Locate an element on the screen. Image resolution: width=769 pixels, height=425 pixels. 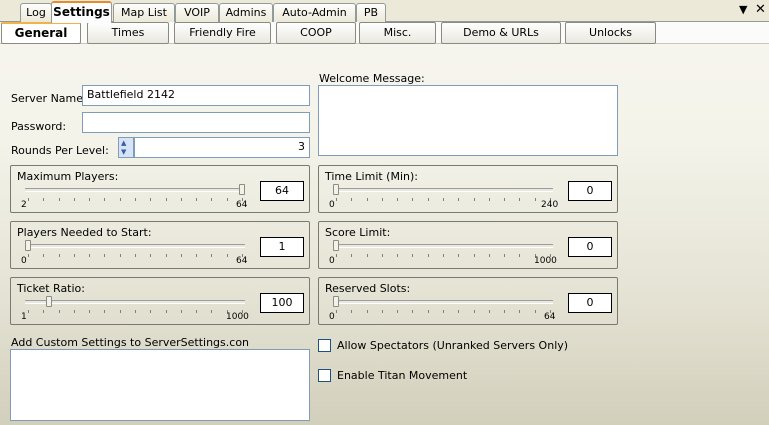
subtab-coop: COOP is located at coordinates (316, 33).